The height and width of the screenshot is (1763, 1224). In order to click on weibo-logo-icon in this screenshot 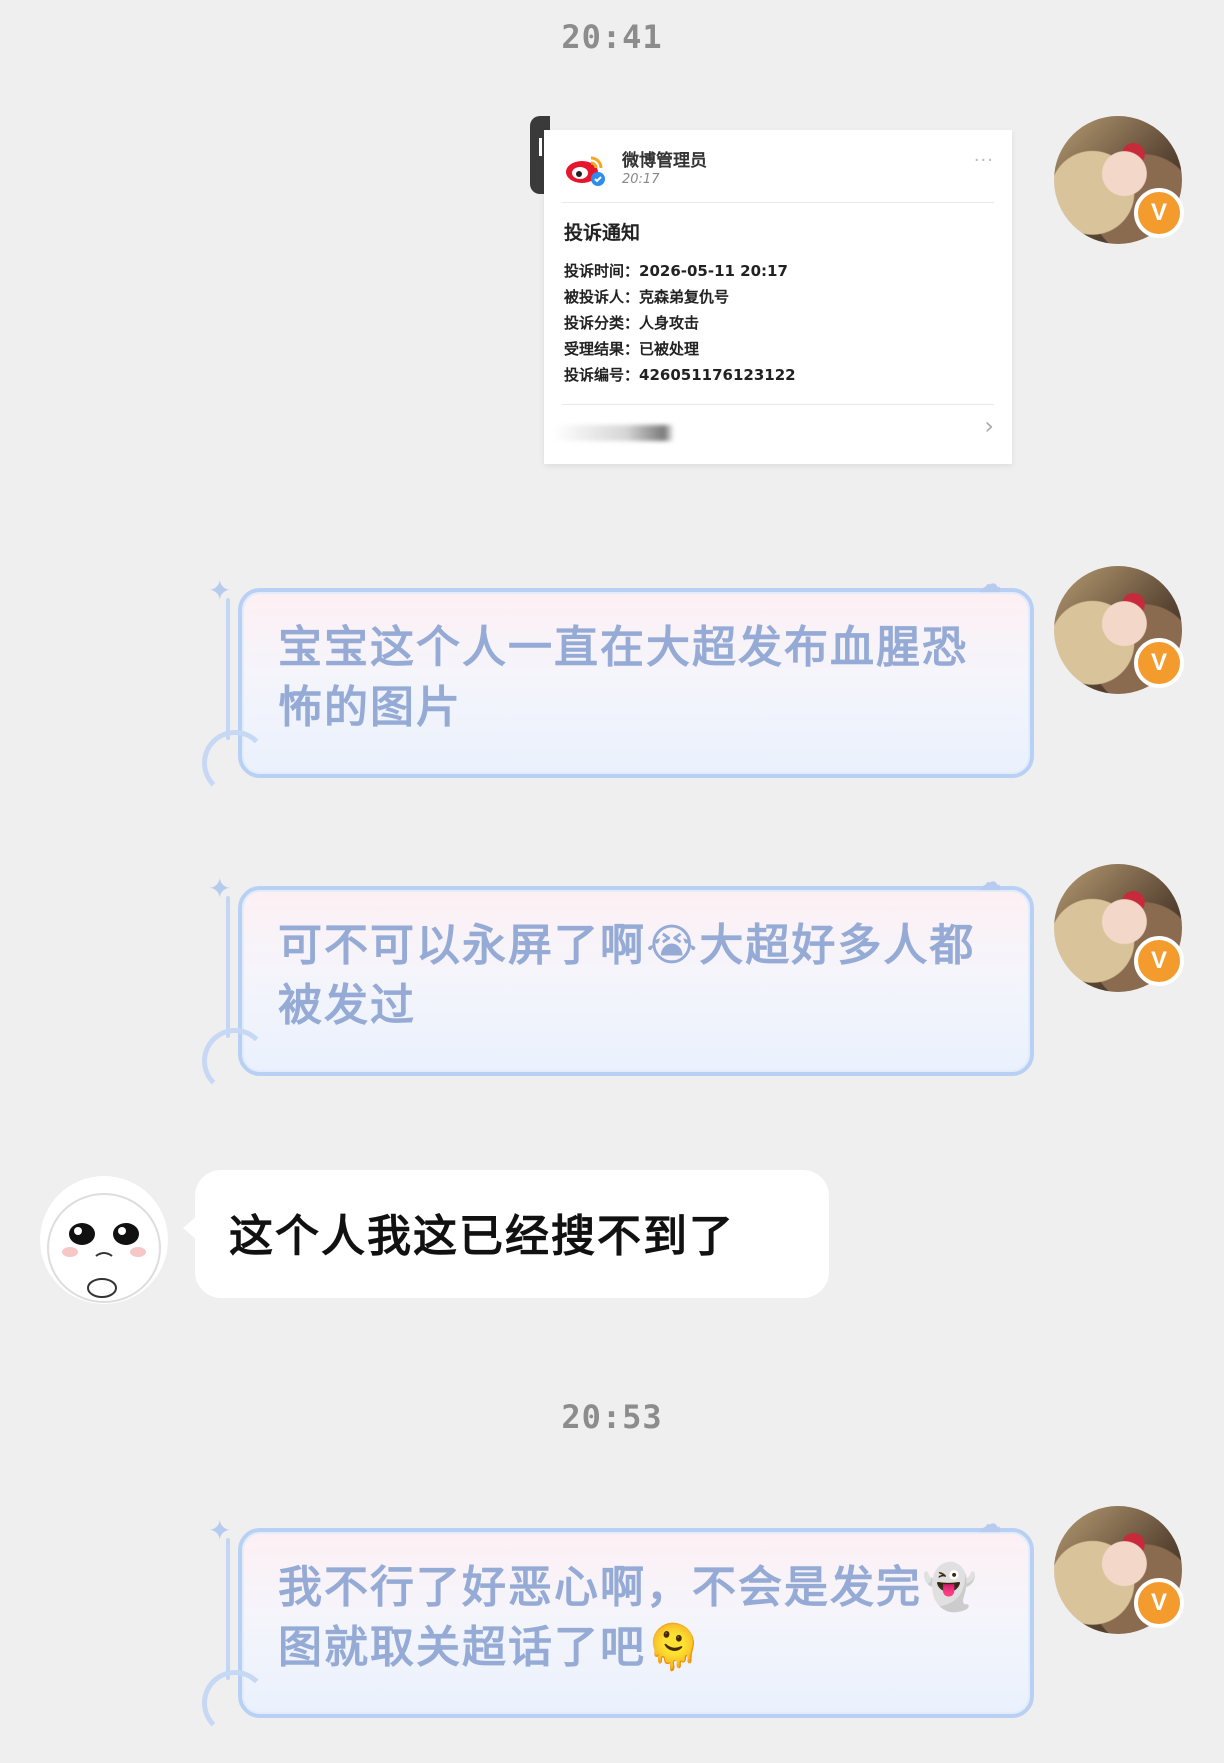, I will do `click(585, 171)`.